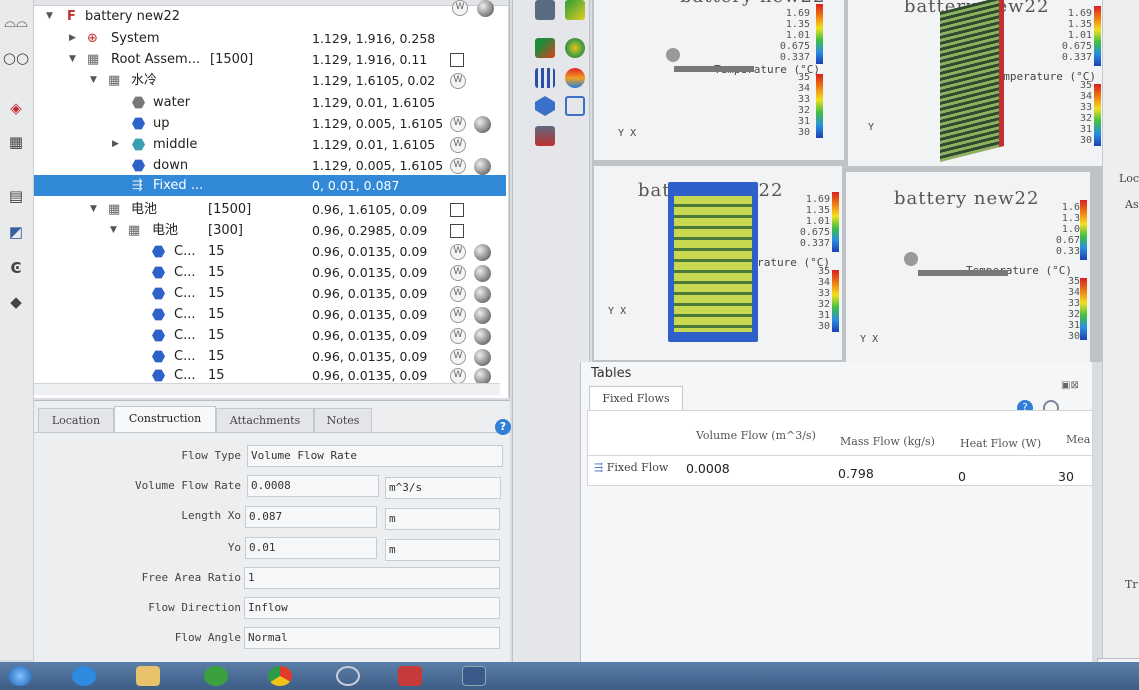  What do you see at coordinates (1074, 386) in the screenshot?
I see `panel-window-controls: ▣⊠` at bounding box center [1074, 386].